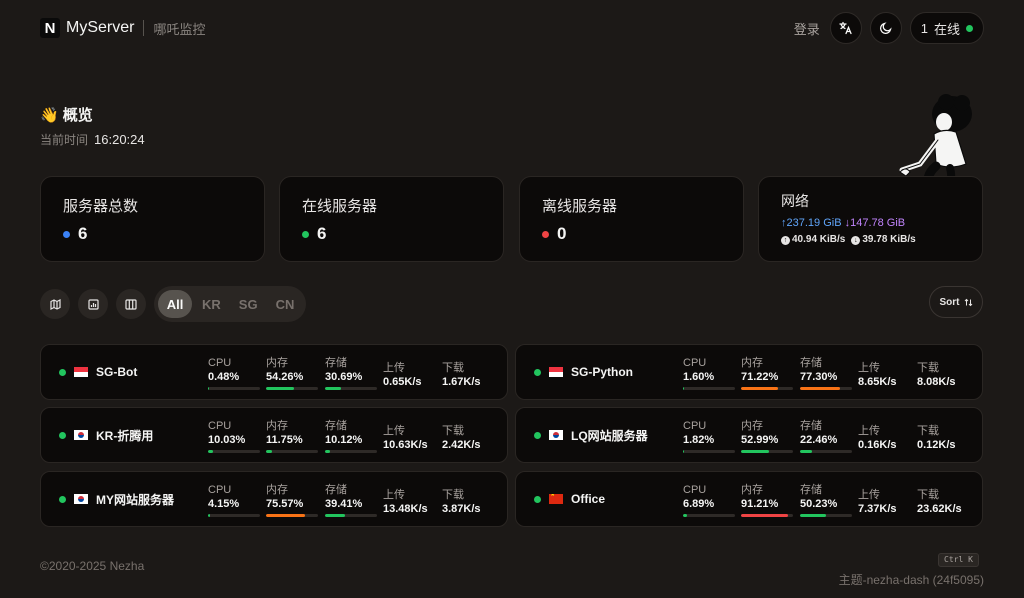  What do you see at coordinates (144, 28) in the screenshot?
I see `header-divider` at bounding box center [144, 28].